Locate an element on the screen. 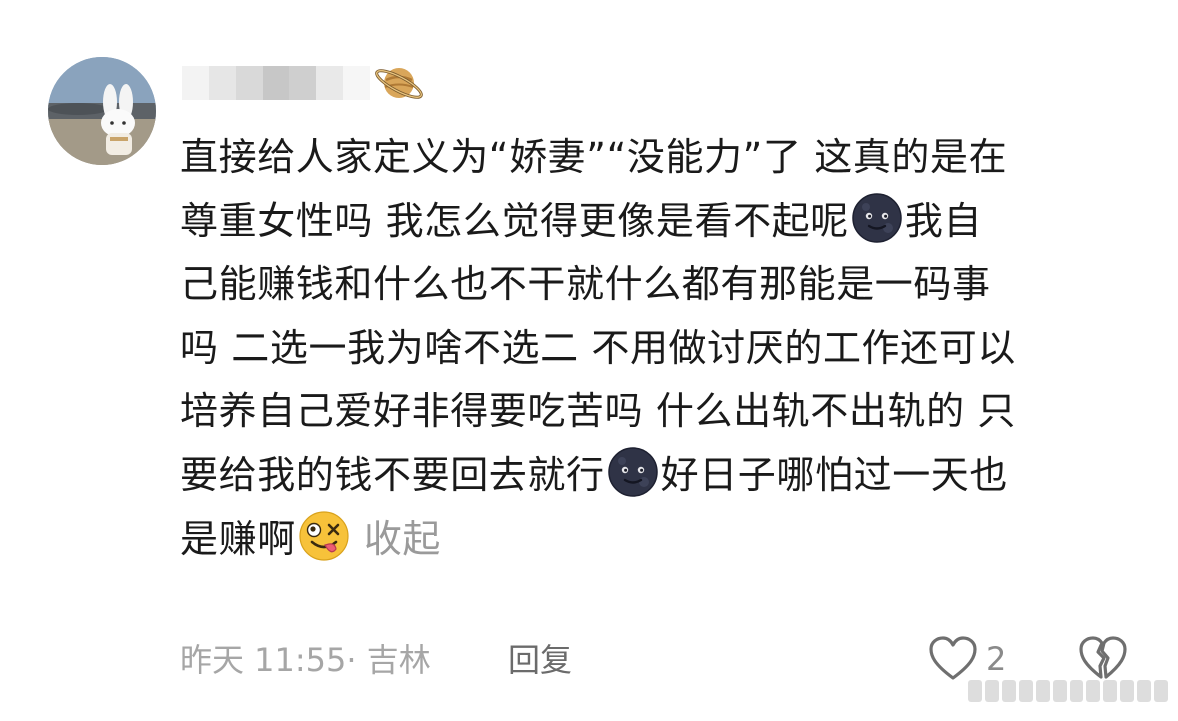 This screenshot has height=721, width=1178. comment-line: 吗 二选一我为啥不选二 不用做讨厌的工作还可以 is located at coordinates (660, 349).